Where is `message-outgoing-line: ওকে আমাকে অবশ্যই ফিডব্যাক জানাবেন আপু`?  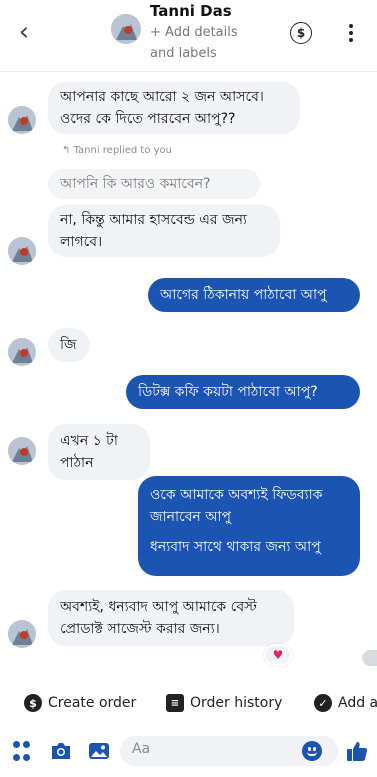 message-outgoing-line: ওকে আমাকে অবশ্যই ফিডব্যাক জানাবেন আপু is located at coordinates (236, 506).